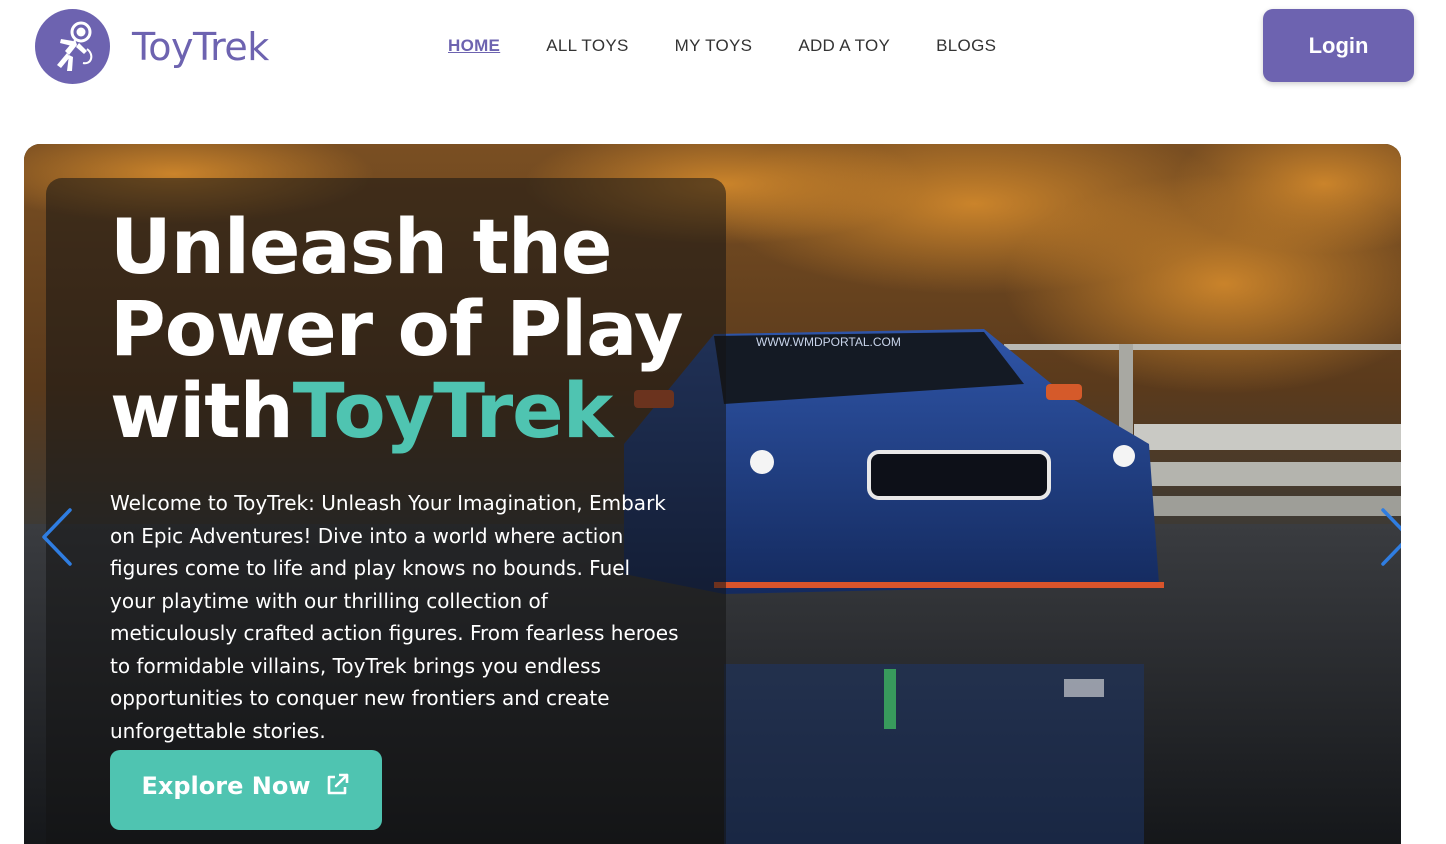 This screenshot has height=844, width=1446. What do you see at coordinates (397, 328) in the screenshot?
I see `headline-line-2: Power of Play` at bounding box center [397, 328].